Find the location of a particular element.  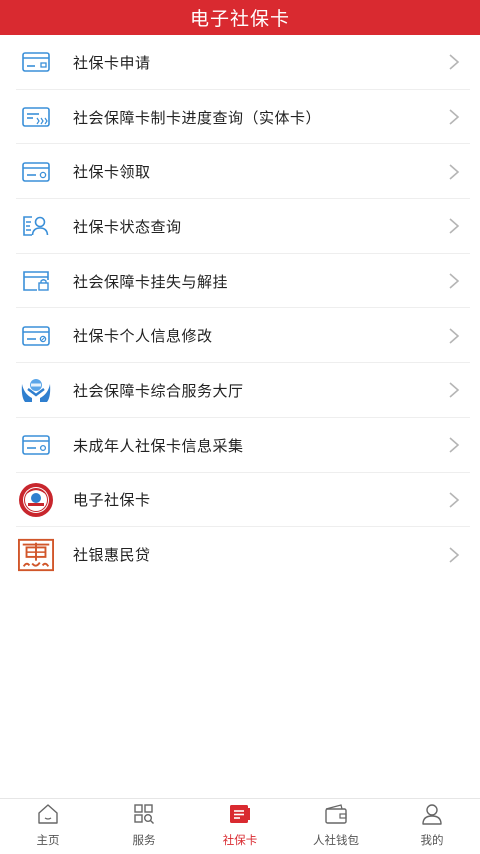

menu-item-minor-collect: 未成年人社保卡信息采集 is located at coordinates (240, 445).